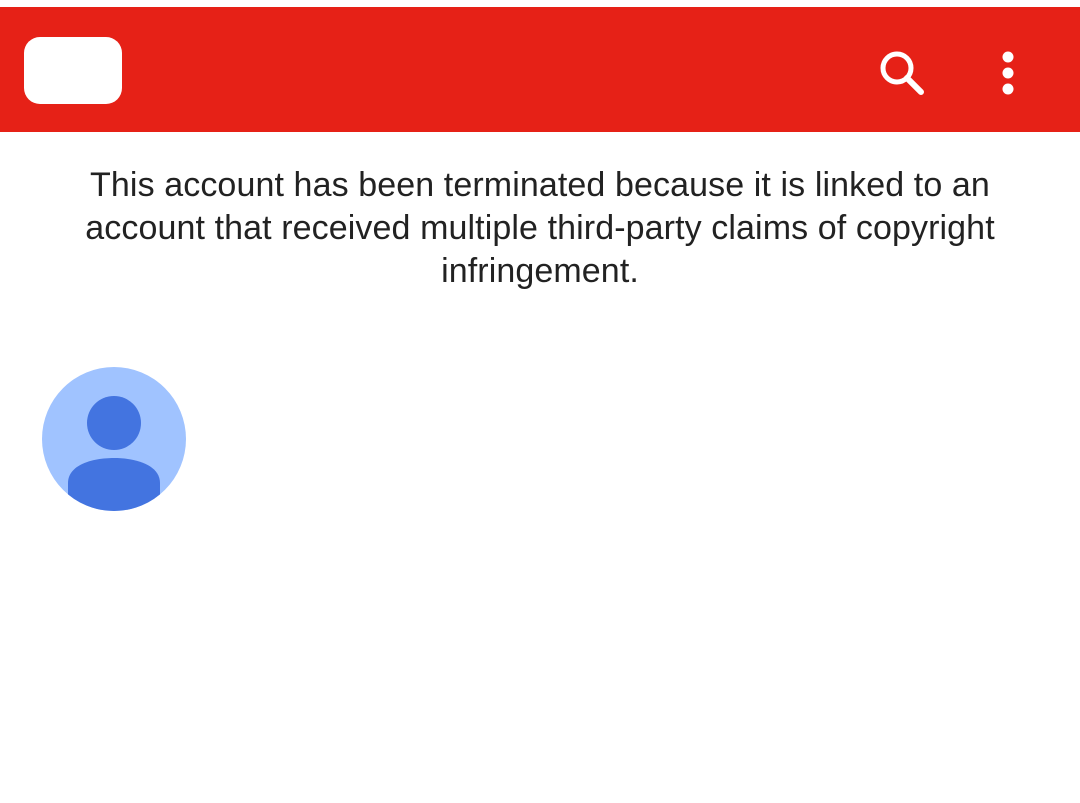 The height and width of the screenshot is (803, 1080). I want to click on youtube-logo-icon, so click(73, 70).